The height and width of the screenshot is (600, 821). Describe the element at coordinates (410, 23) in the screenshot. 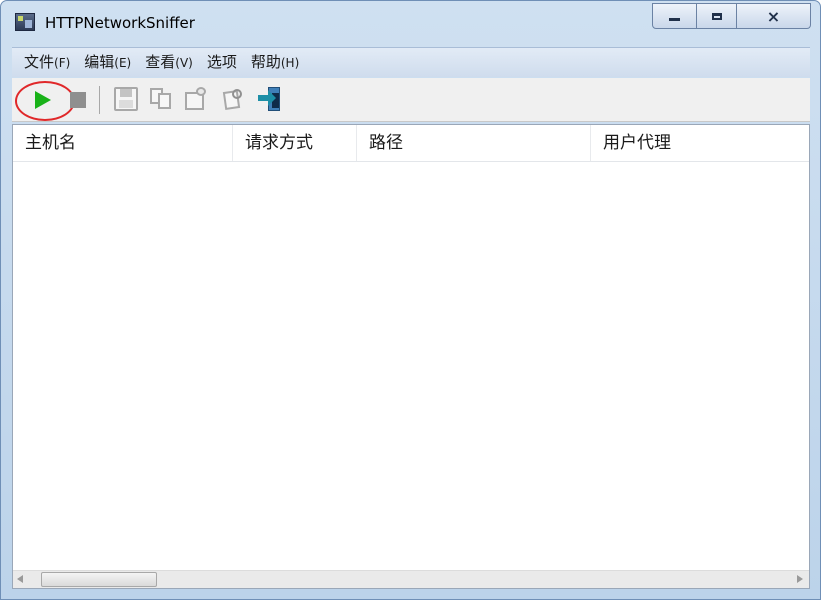

I see `title-bar: HTTPNetworkSniffer ×` at that location.